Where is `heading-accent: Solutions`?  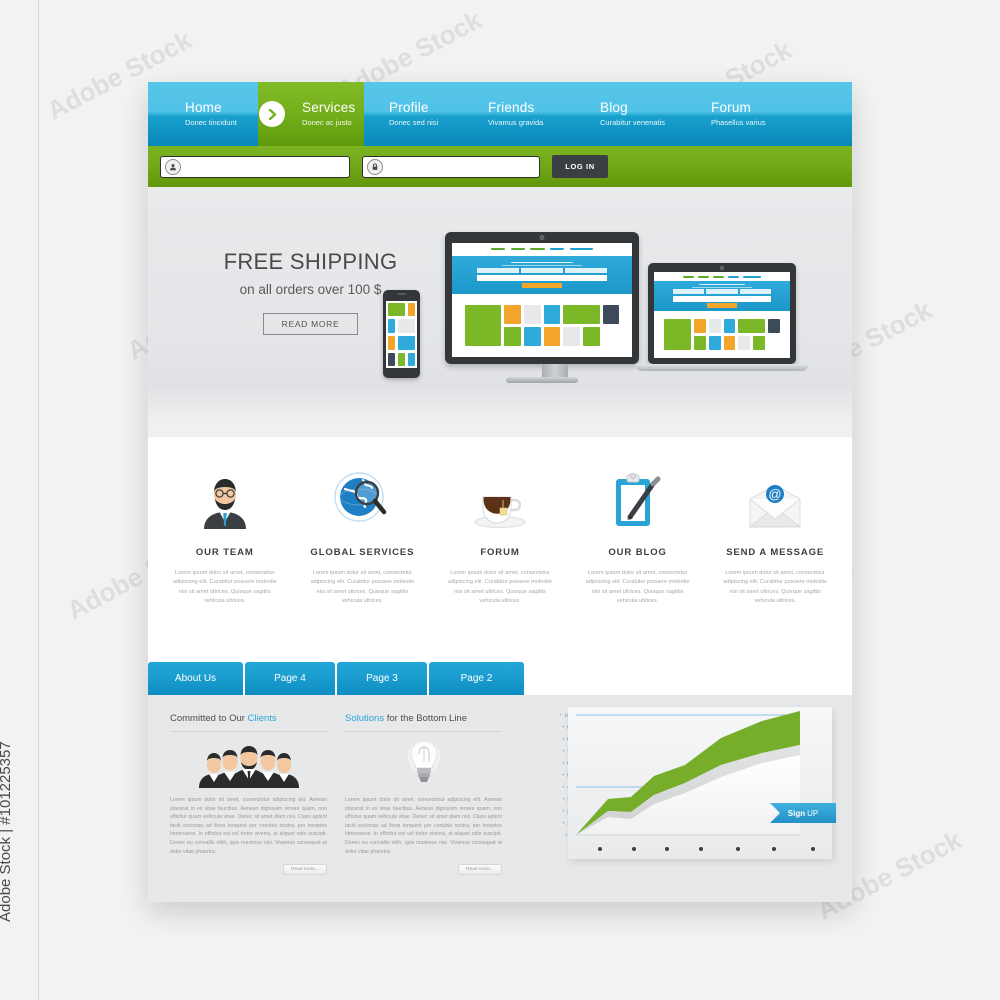 heading-accent: Solutions is located at coordinates (365, 718).